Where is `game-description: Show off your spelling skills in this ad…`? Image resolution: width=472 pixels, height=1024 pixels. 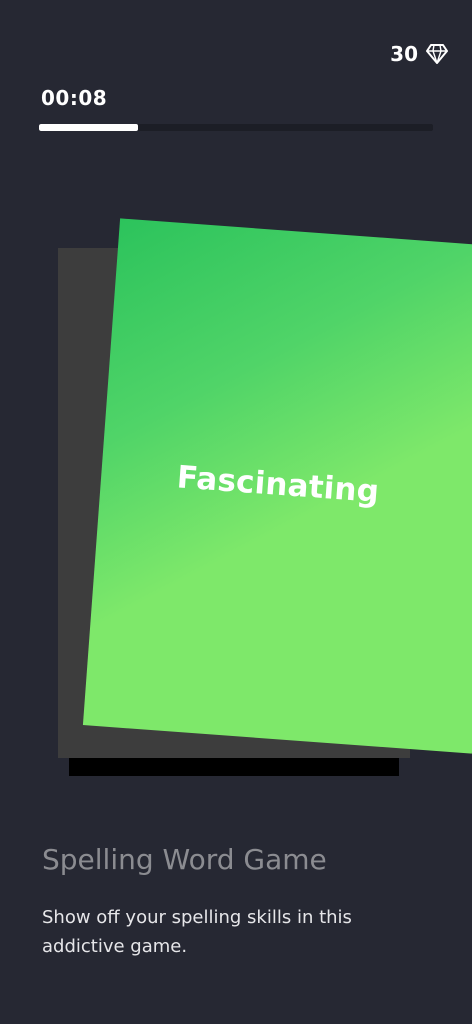
game-description: Show off your spelling skills in this ad… is located at coordinates (197, 932).